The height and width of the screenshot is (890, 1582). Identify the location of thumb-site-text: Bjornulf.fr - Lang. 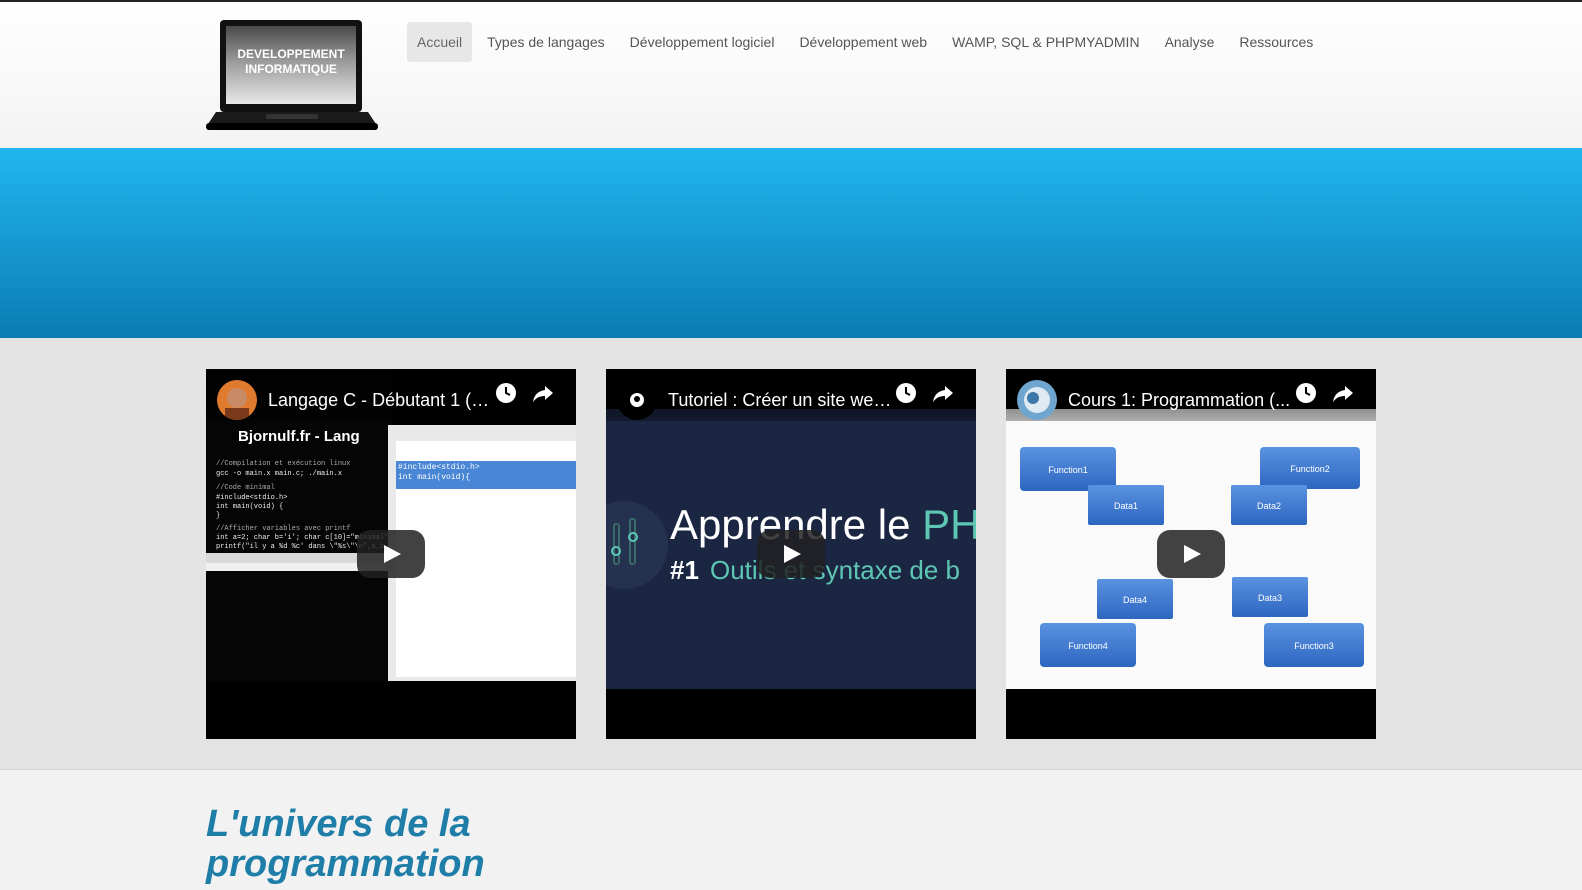
(299, 436).